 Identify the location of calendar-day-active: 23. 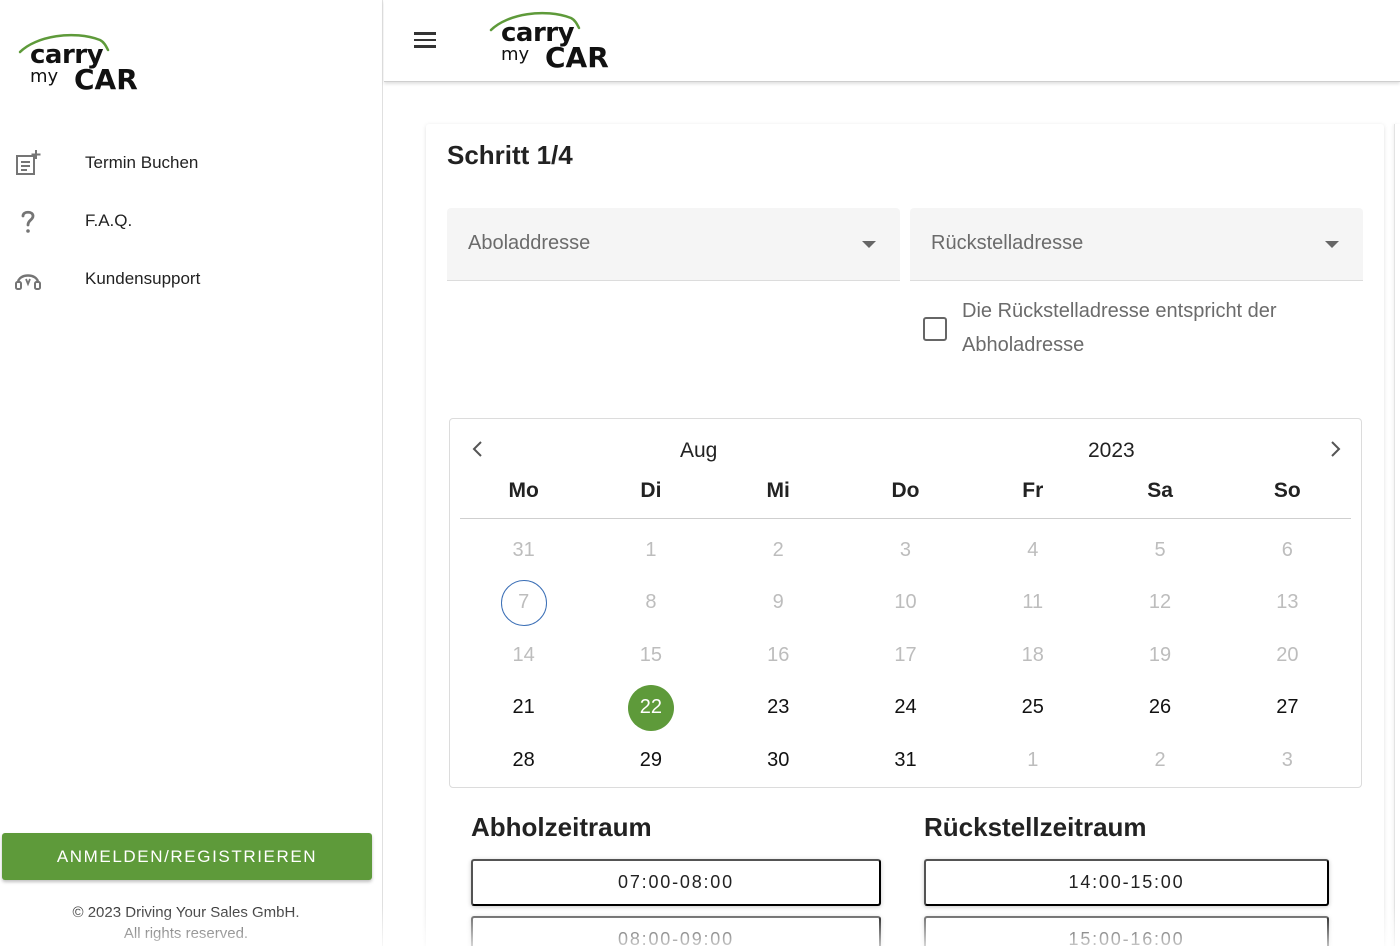
(778, 708).